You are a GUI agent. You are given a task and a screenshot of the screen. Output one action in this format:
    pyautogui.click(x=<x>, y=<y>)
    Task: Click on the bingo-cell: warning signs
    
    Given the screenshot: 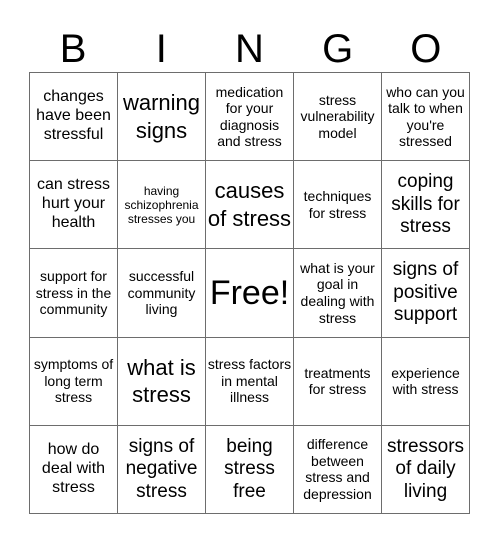 What is the action you would take?
    pyautogui.click(x=162, y=117)
    